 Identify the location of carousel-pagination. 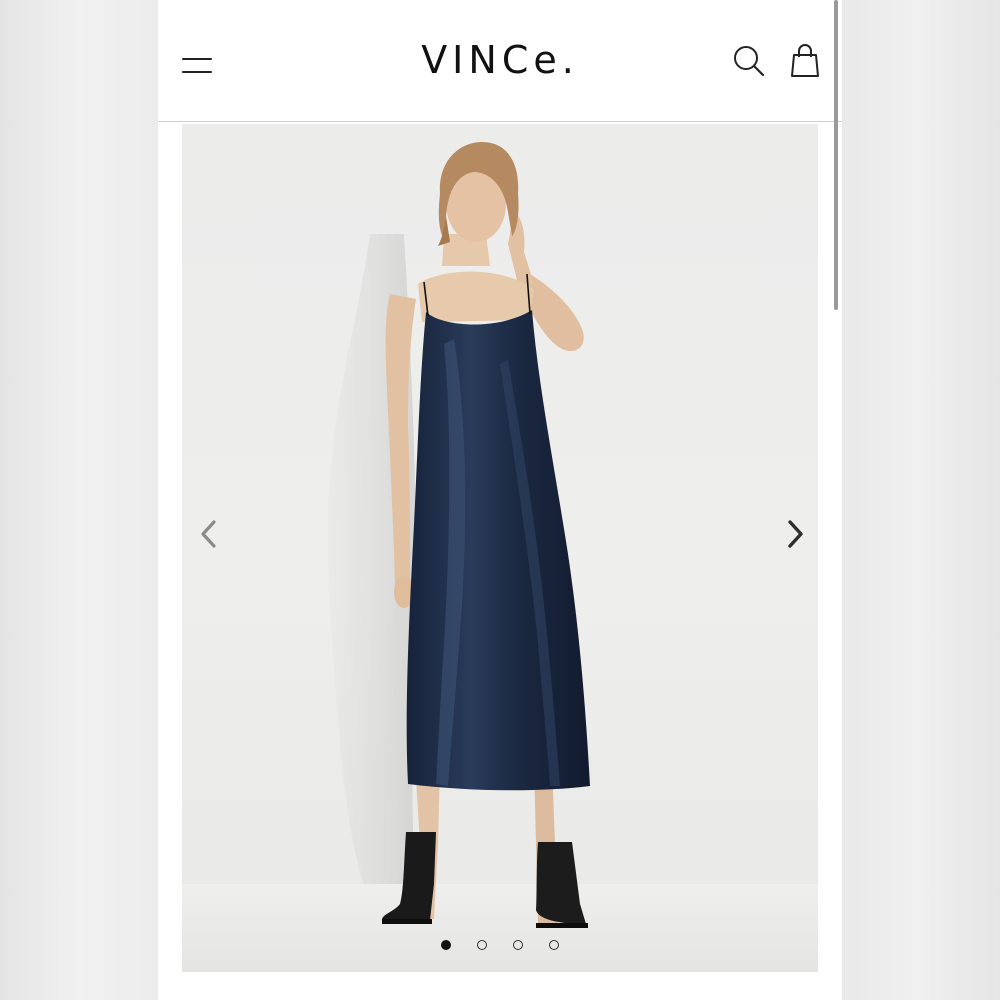
(500, 945).